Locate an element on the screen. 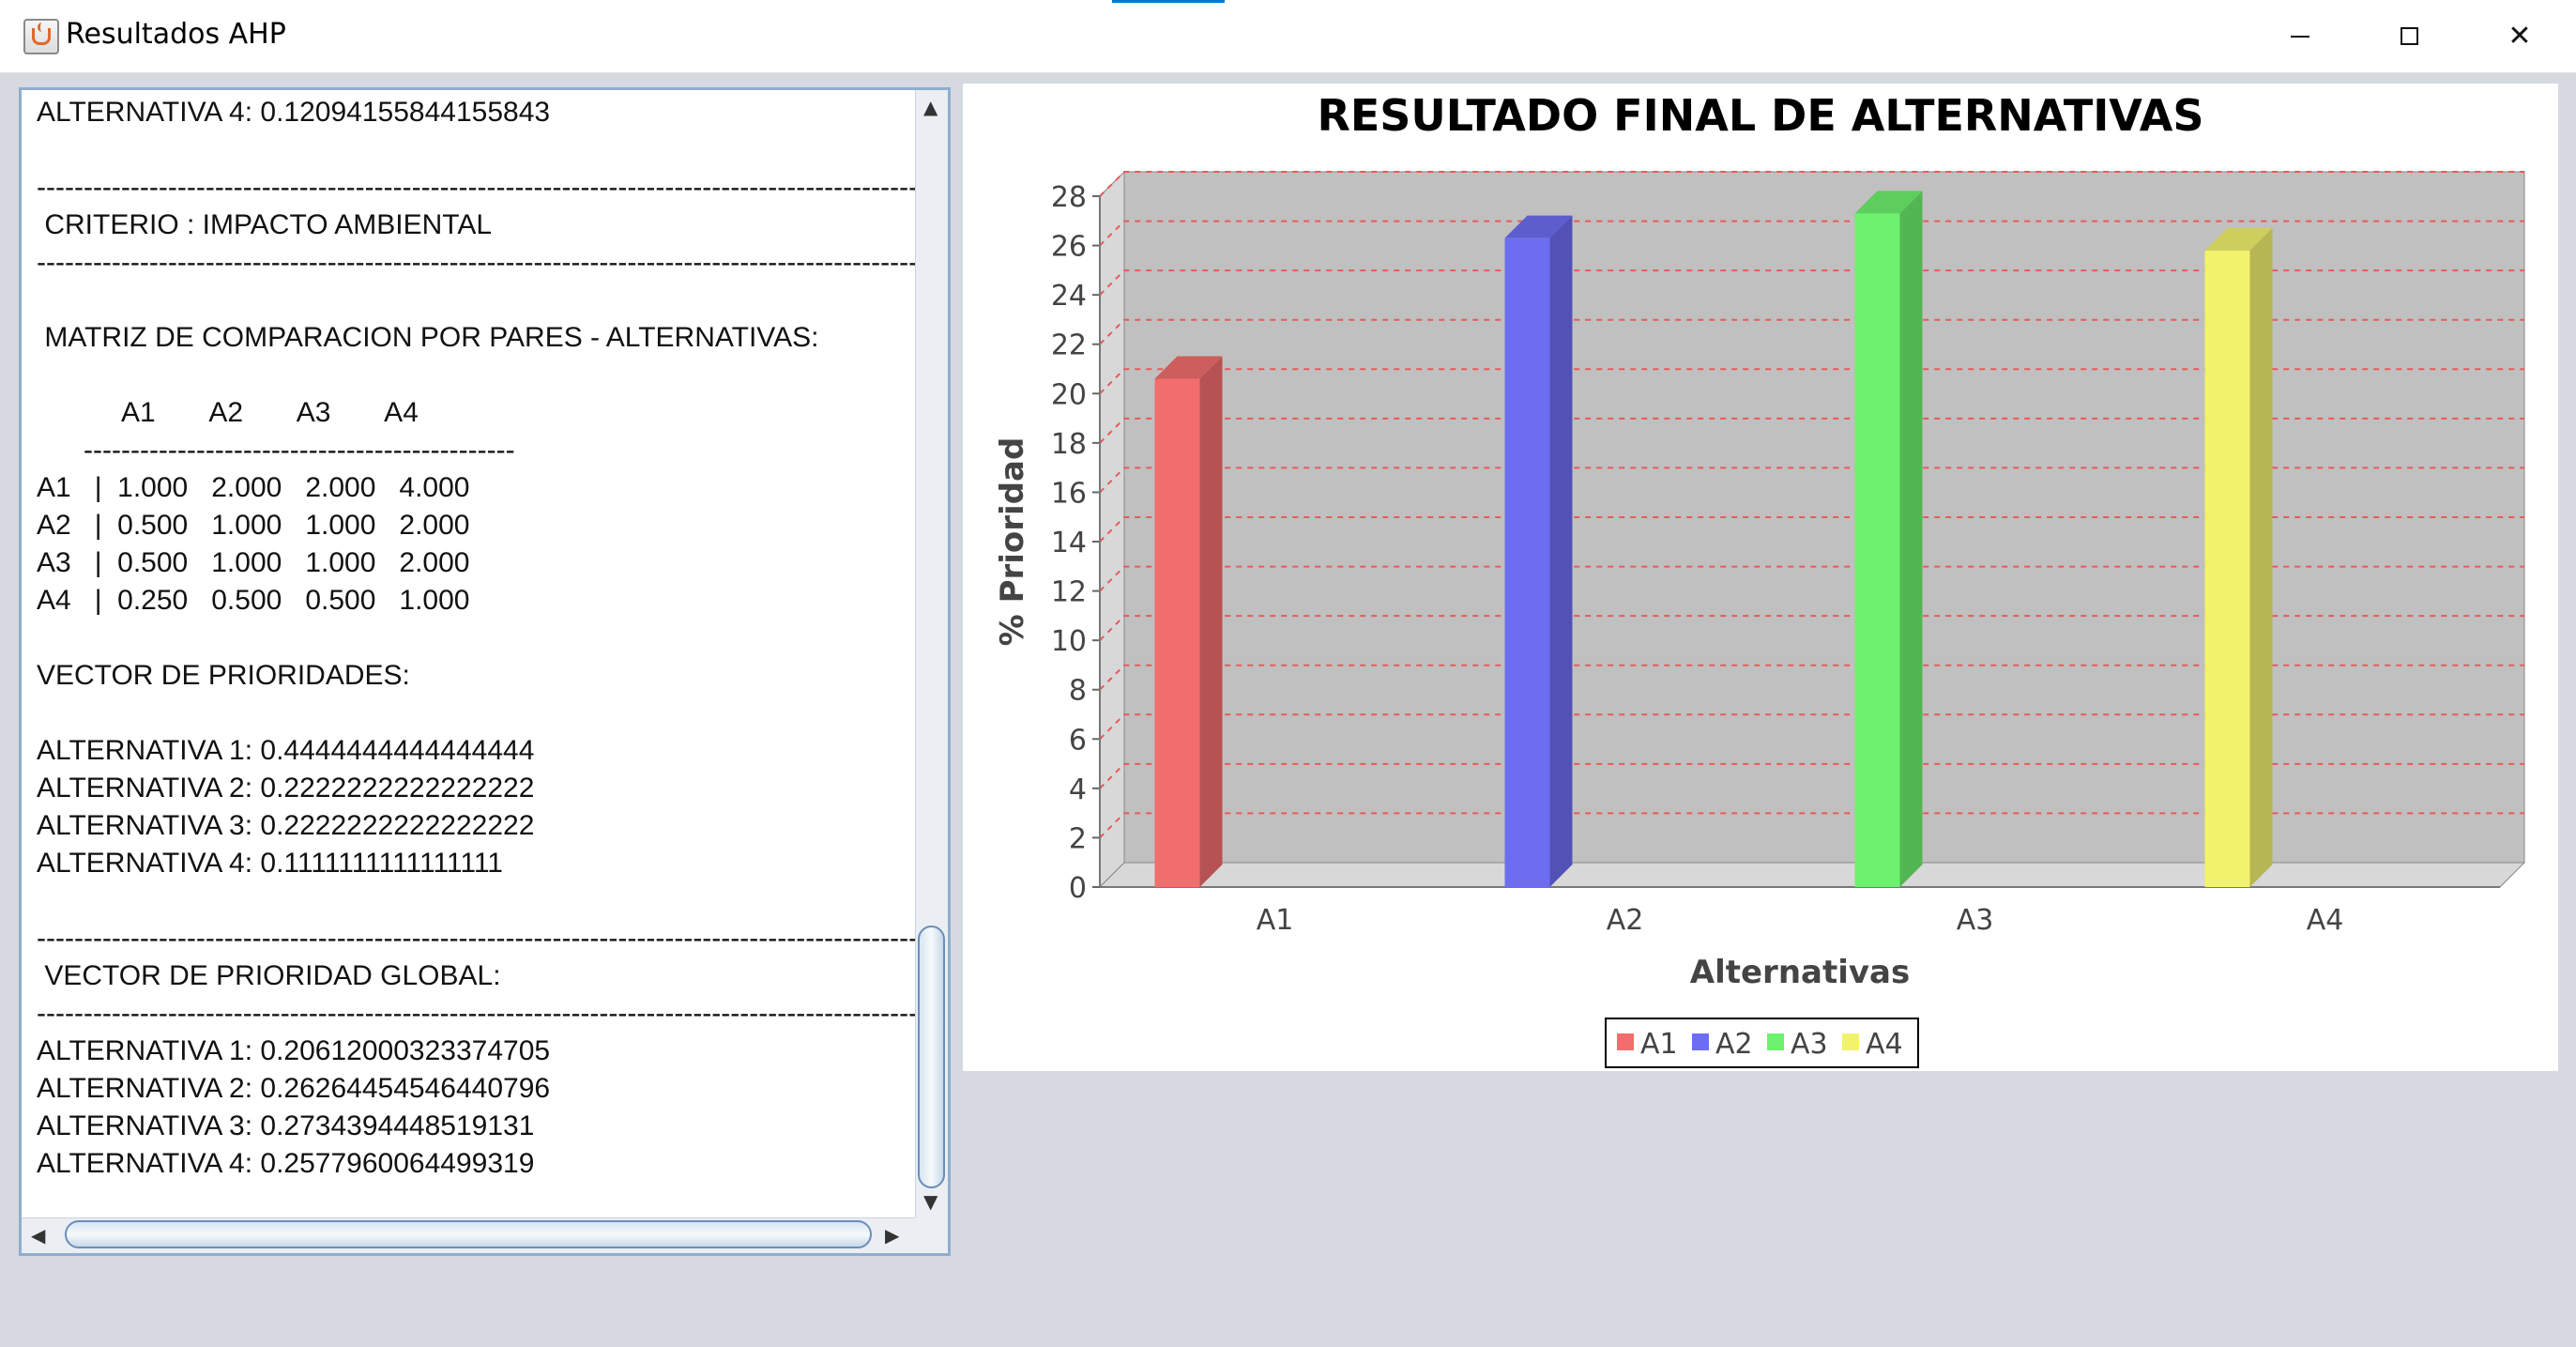 The height and width of the screenshot is (1347, 2576). horizontal-scrollbar: ◀ ▶ is located at coordinates (468, 1235).